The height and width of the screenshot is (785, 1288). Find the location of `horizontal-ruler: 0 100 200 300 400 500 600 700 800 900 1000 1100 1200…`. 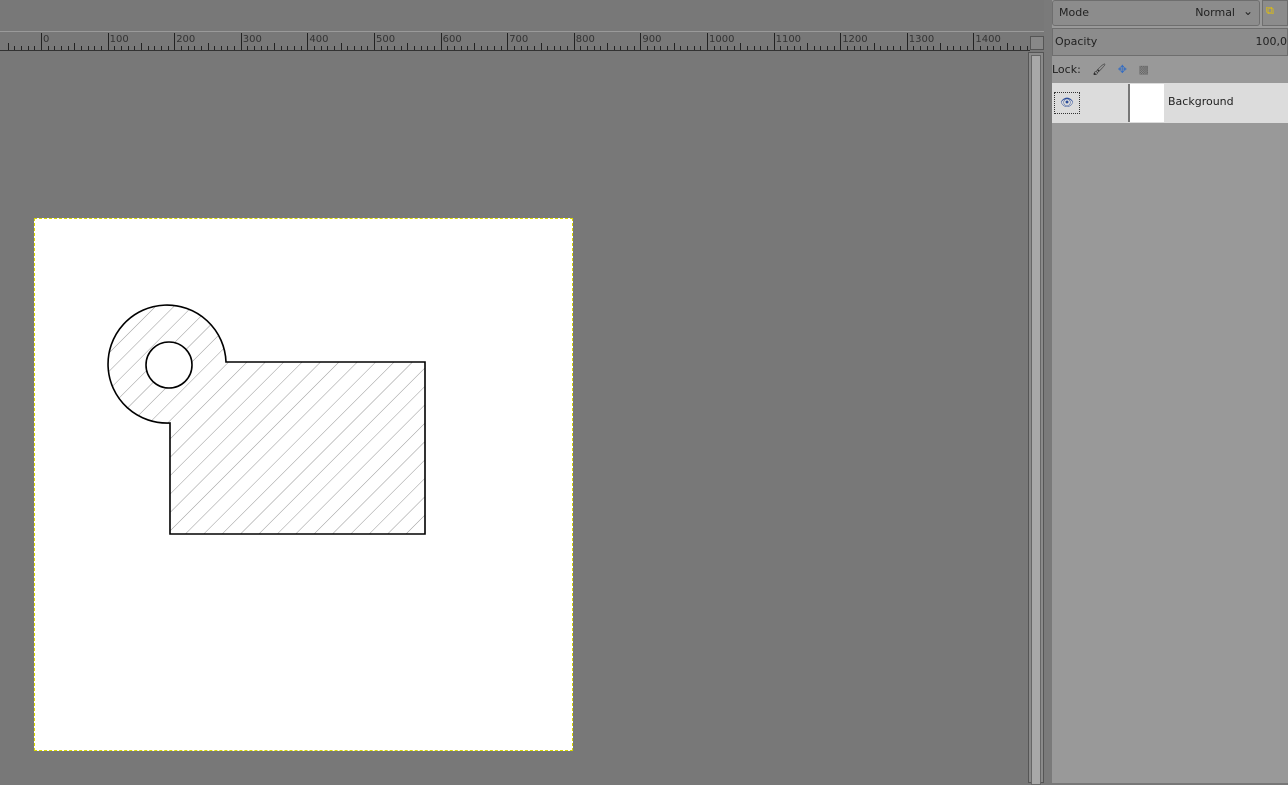

horizontal-ruler: 0 100 200 300 400 500 600 700 800 900 1000 1100 1200… is located at coordinates (515, 42).